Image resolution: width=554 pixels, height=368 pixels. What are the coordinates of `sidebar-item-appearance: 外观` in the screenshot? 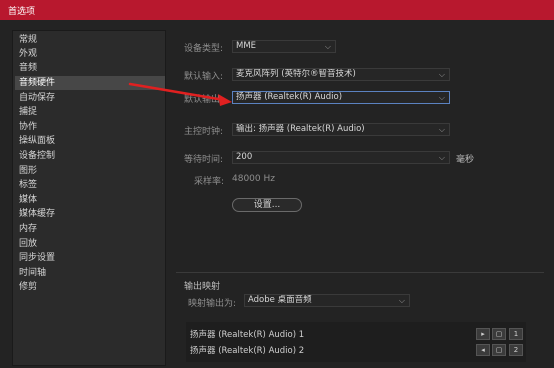 It's located at (90, 54).